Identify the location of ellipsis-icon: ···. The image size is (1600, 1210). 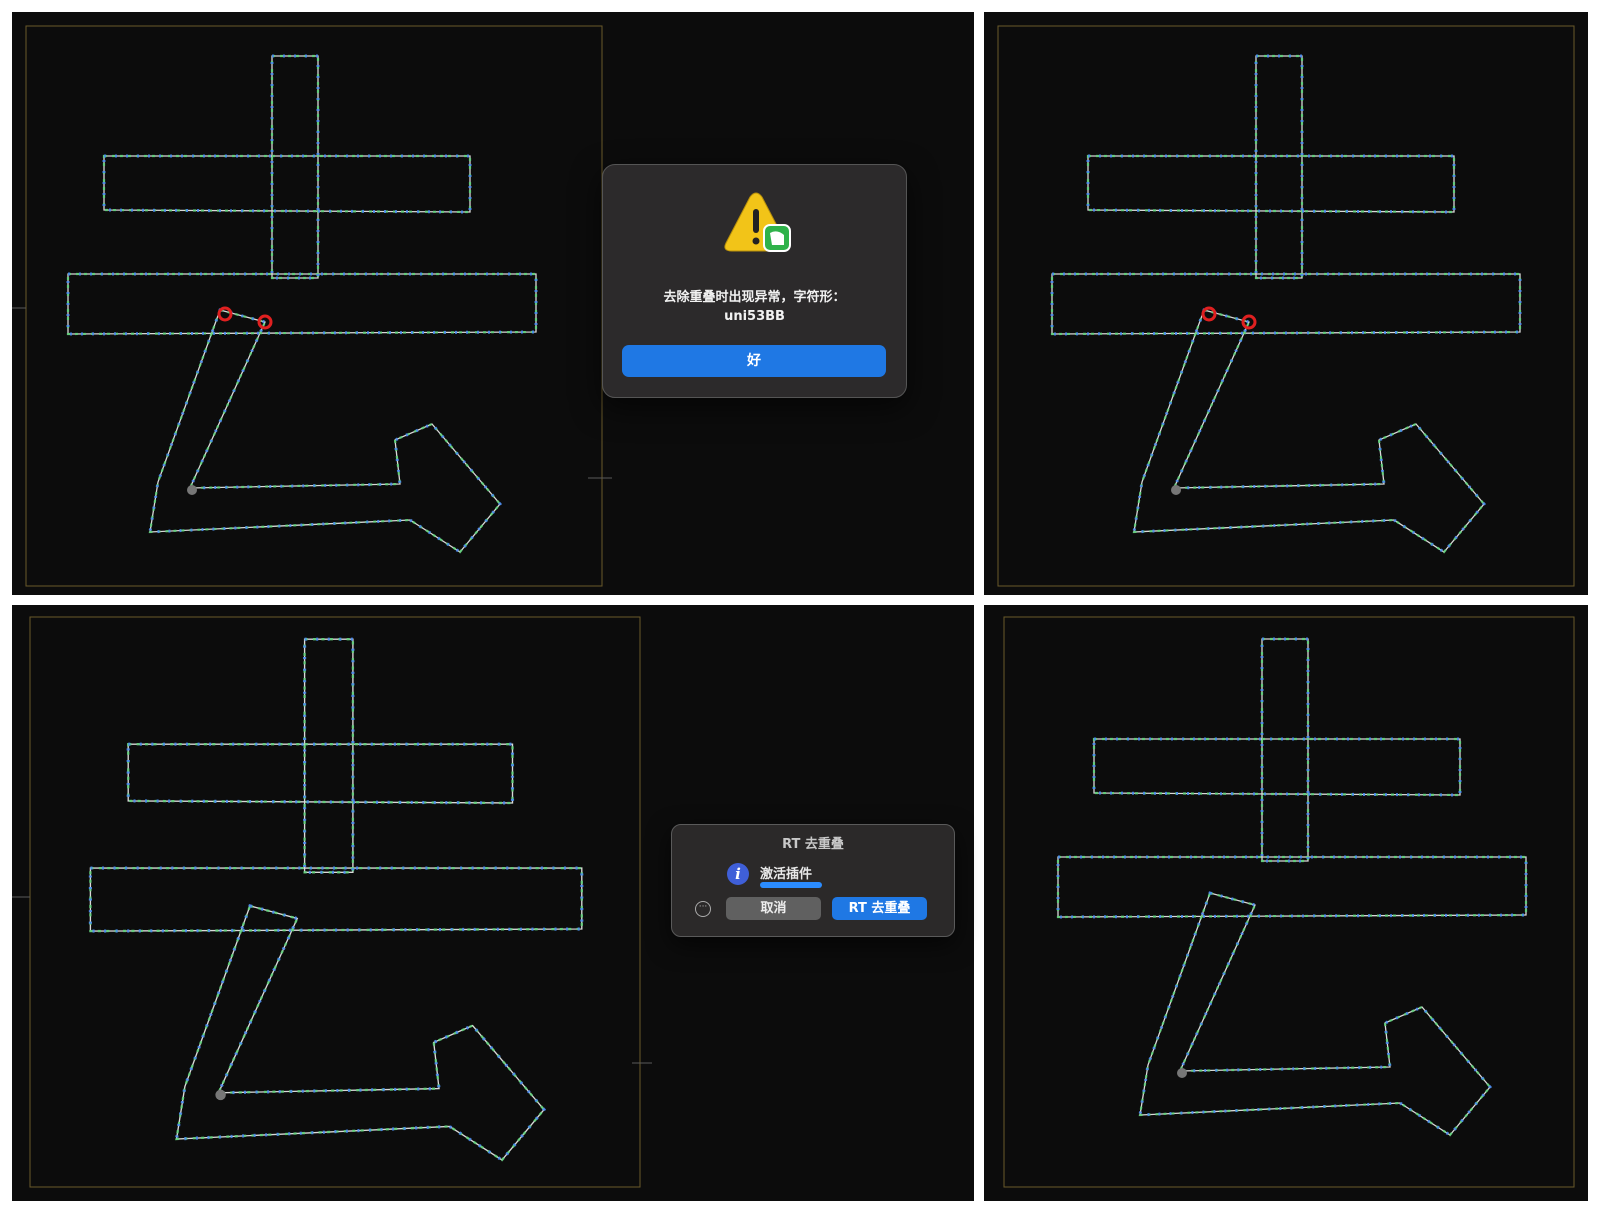
(703, 909).